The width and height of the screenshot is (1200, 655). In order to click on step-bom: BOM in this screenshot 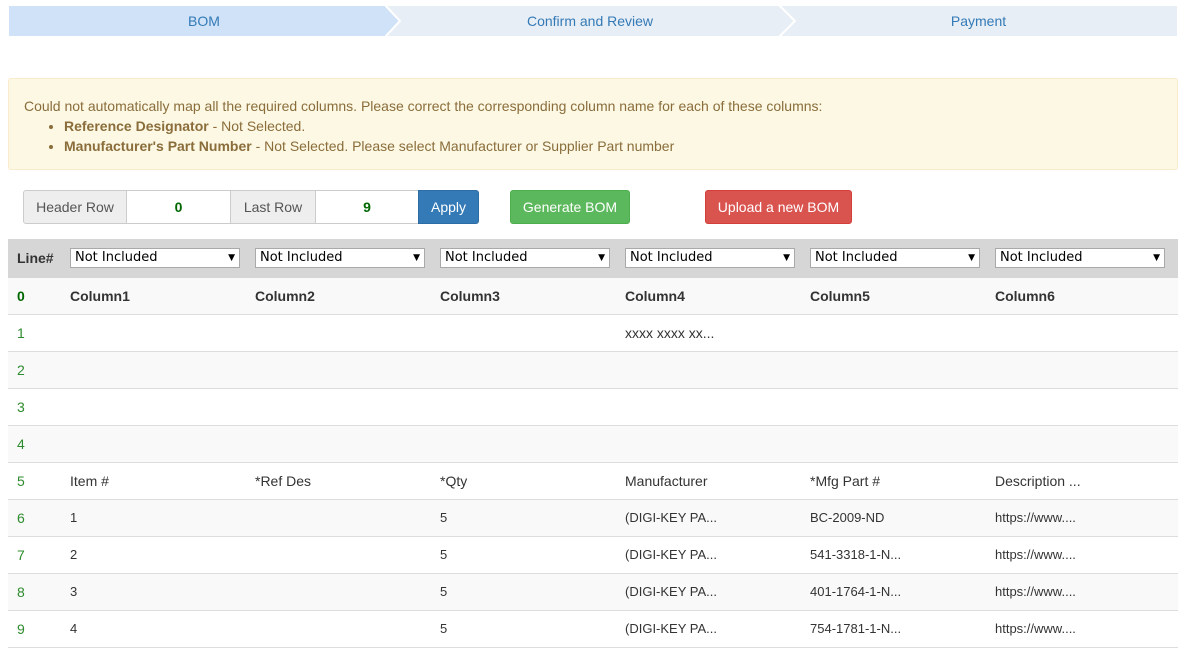, I will do `click(204, 21)`.